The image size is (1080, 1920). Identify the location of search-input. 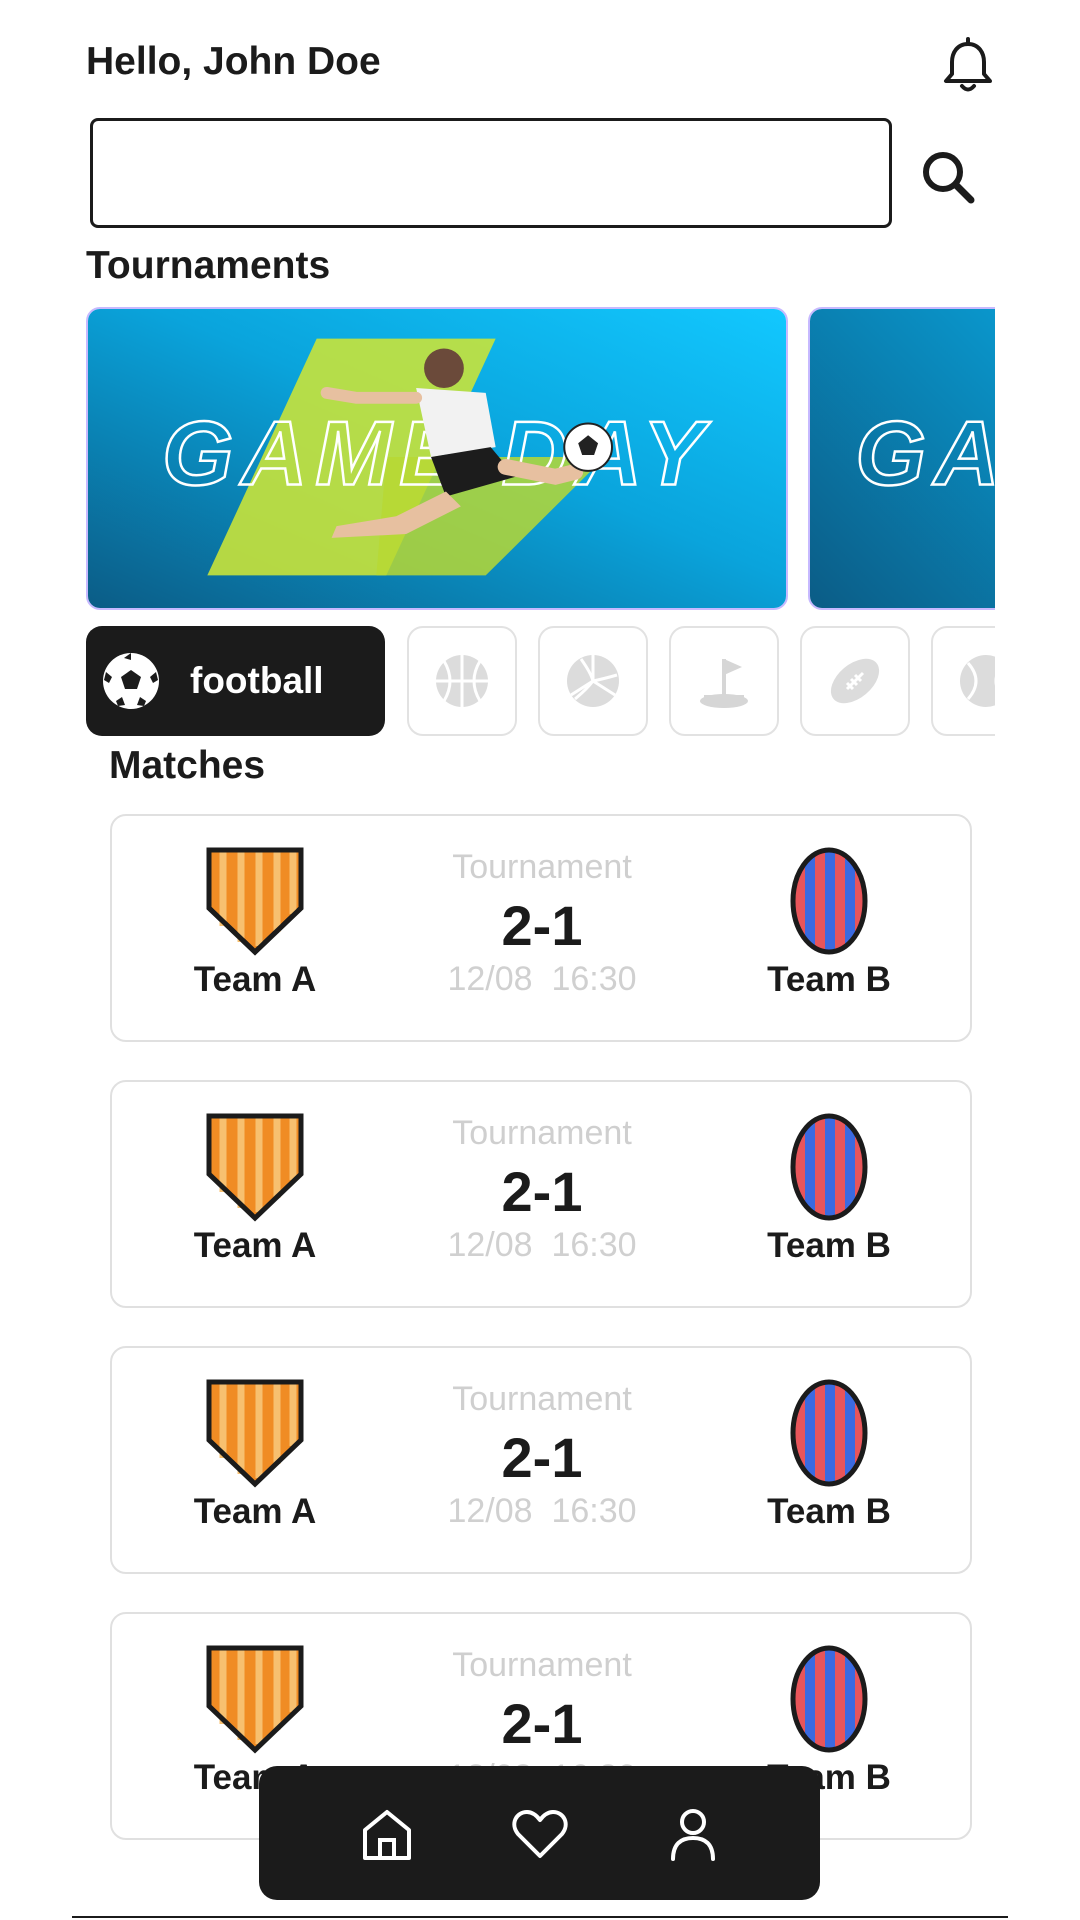
(491, 173).